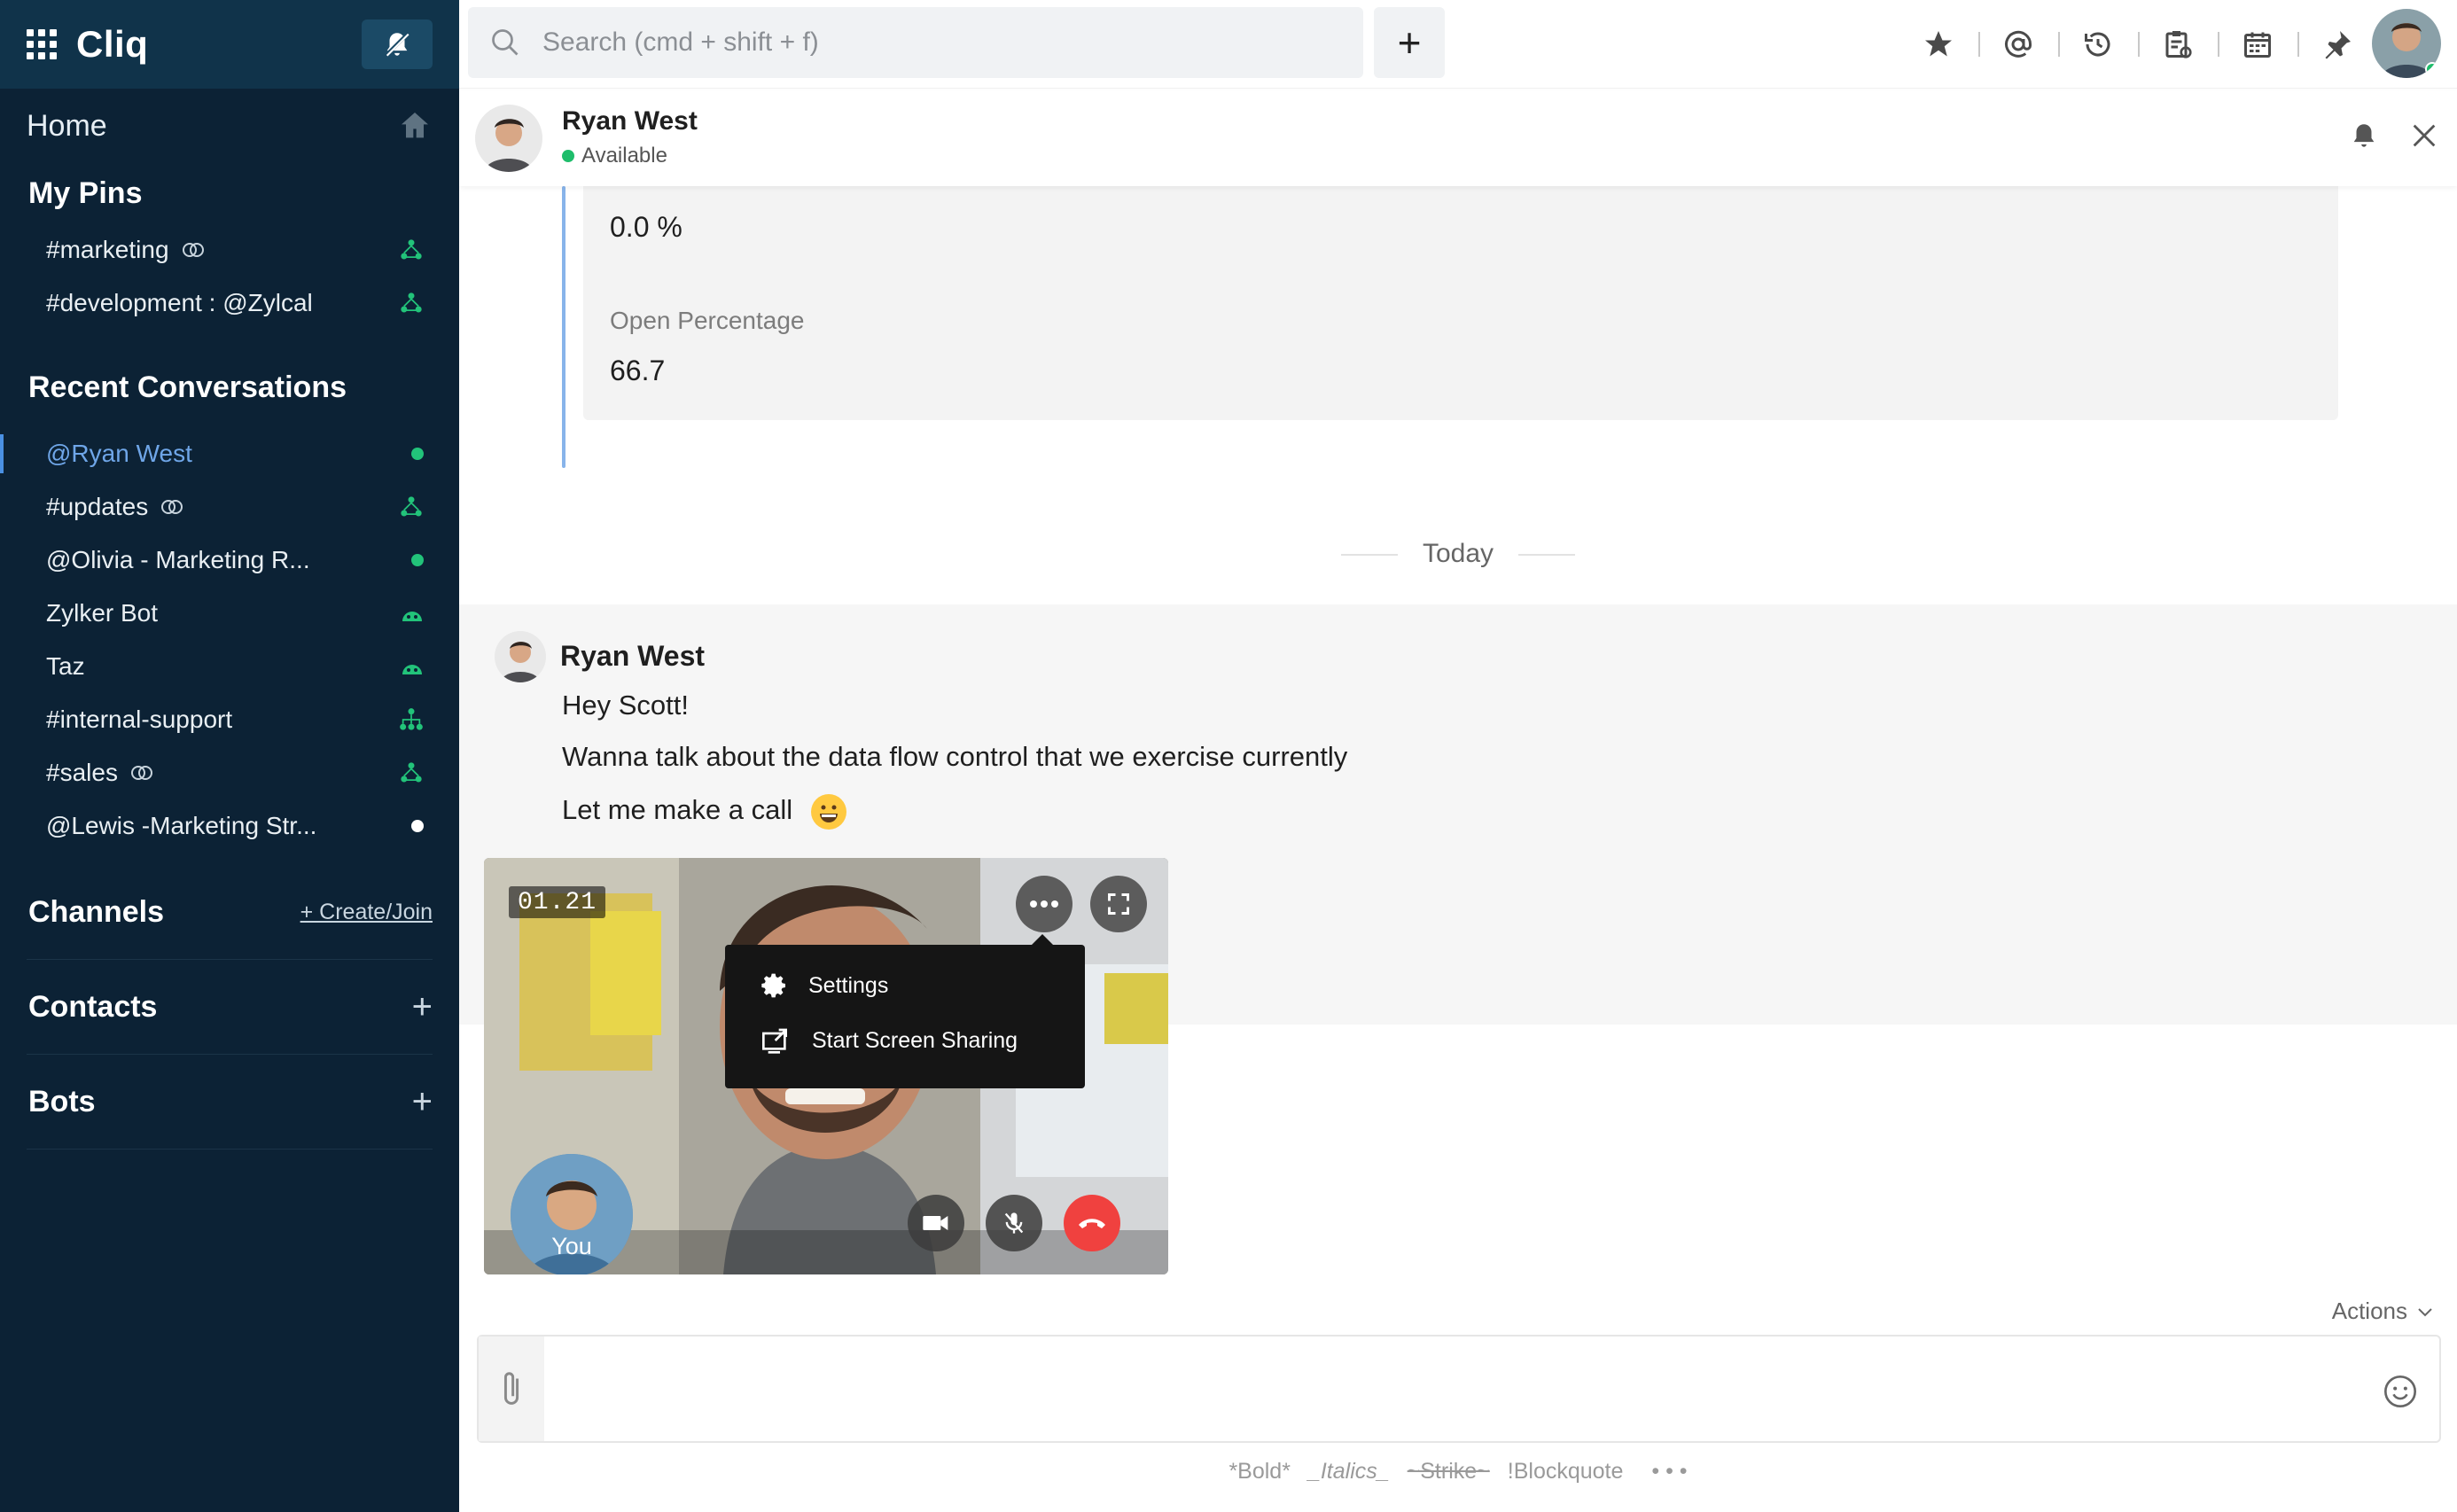 The width and height of the screenshot is (2457, 1512). Describe the element at coordinates (1938, 45) in the screenshot. I see `starred-button` at that location.